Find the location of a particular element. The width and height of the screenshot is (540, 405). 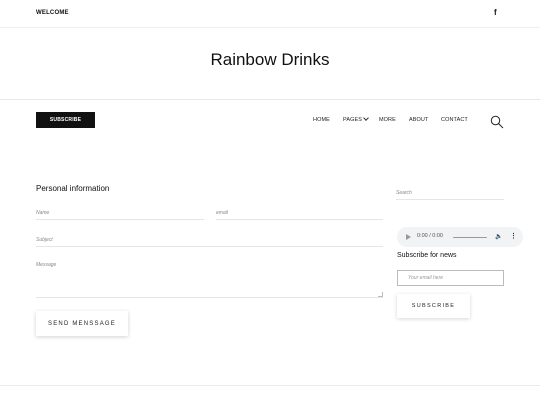

form-title: Personal information is located at coordinates (73, 188).